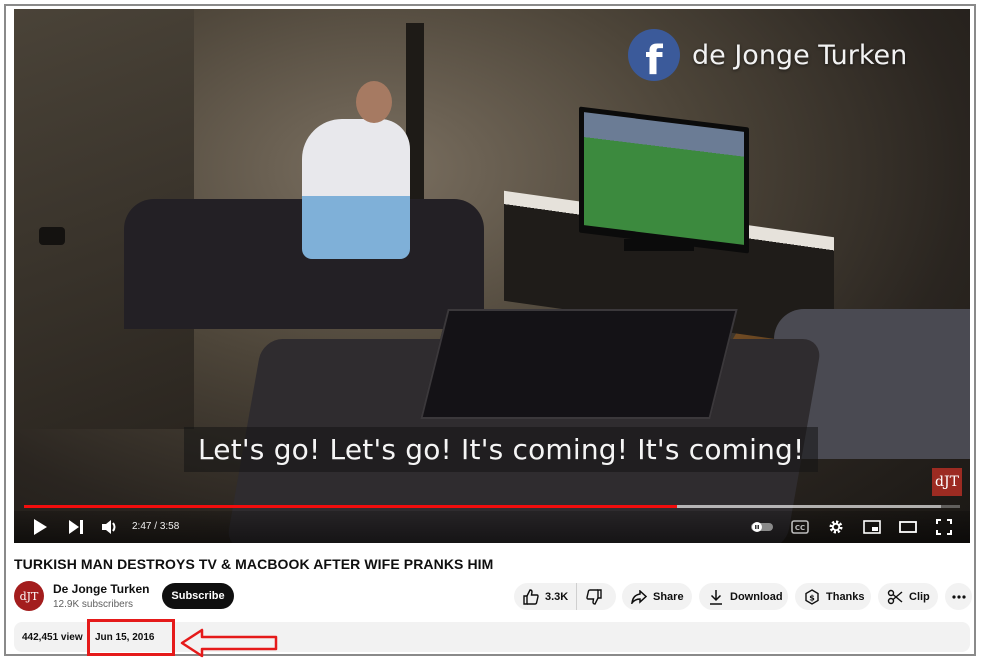  Describe the element at coordinates (872, 527) in the screenshot. I see `miniplayer-icon` at that location.